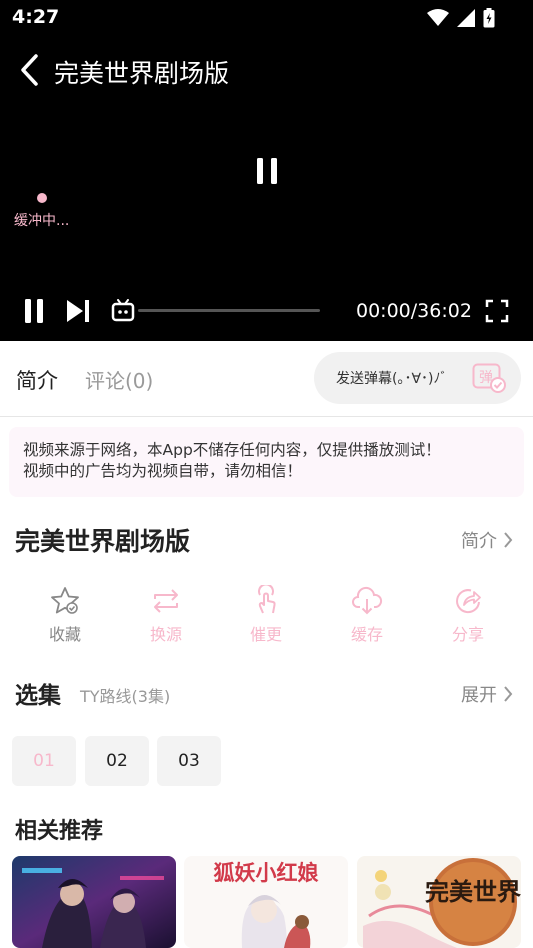  What do you see at coordinates (103, 541) in the screenshot?
I see `show-title: 完美世界剧场版` at bounding box center [103, 541].